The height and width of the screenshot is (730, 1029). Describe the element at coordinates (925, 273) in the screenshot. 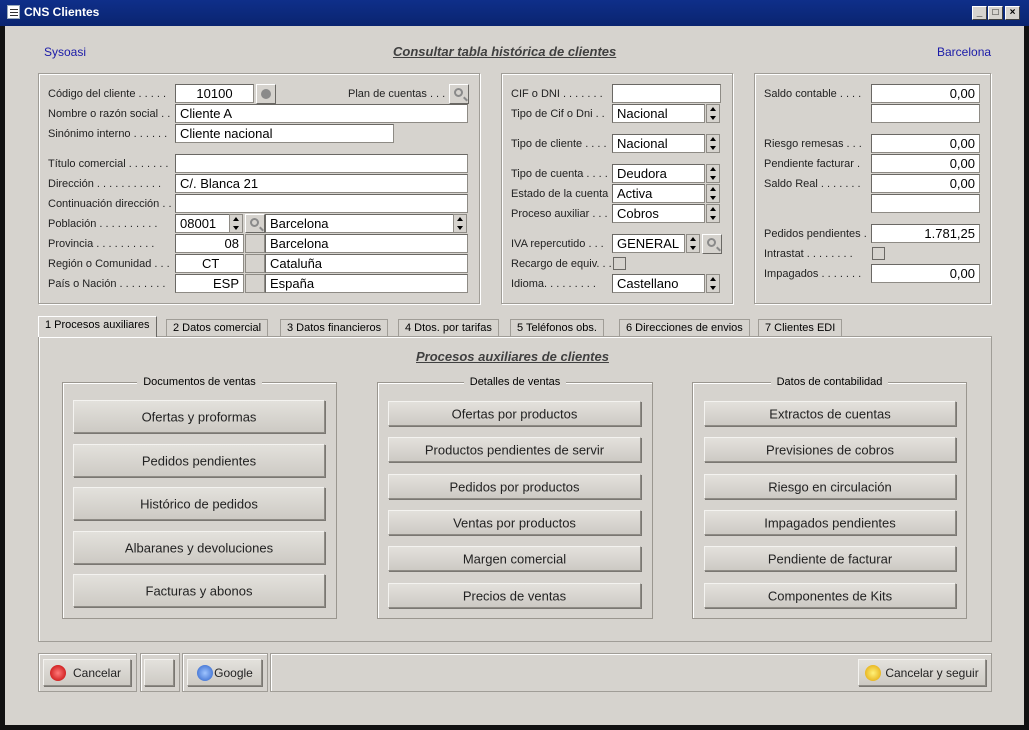

I see `impagados-field: 0,00` at that location.